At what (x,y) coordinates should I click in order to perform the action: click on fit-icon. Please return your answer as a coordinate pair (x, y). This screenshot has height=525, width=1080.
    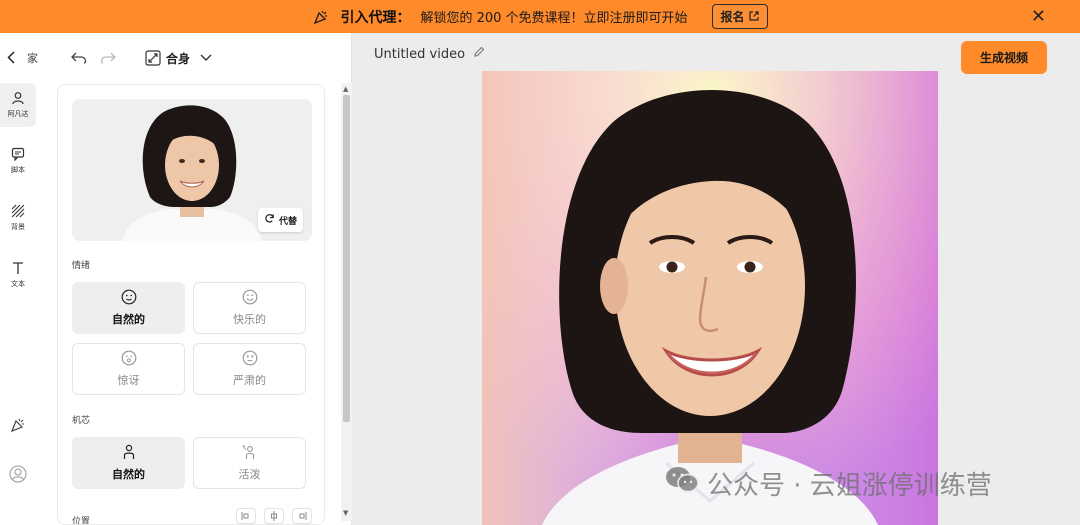
    Looking at the image, I should click on (153, 58).